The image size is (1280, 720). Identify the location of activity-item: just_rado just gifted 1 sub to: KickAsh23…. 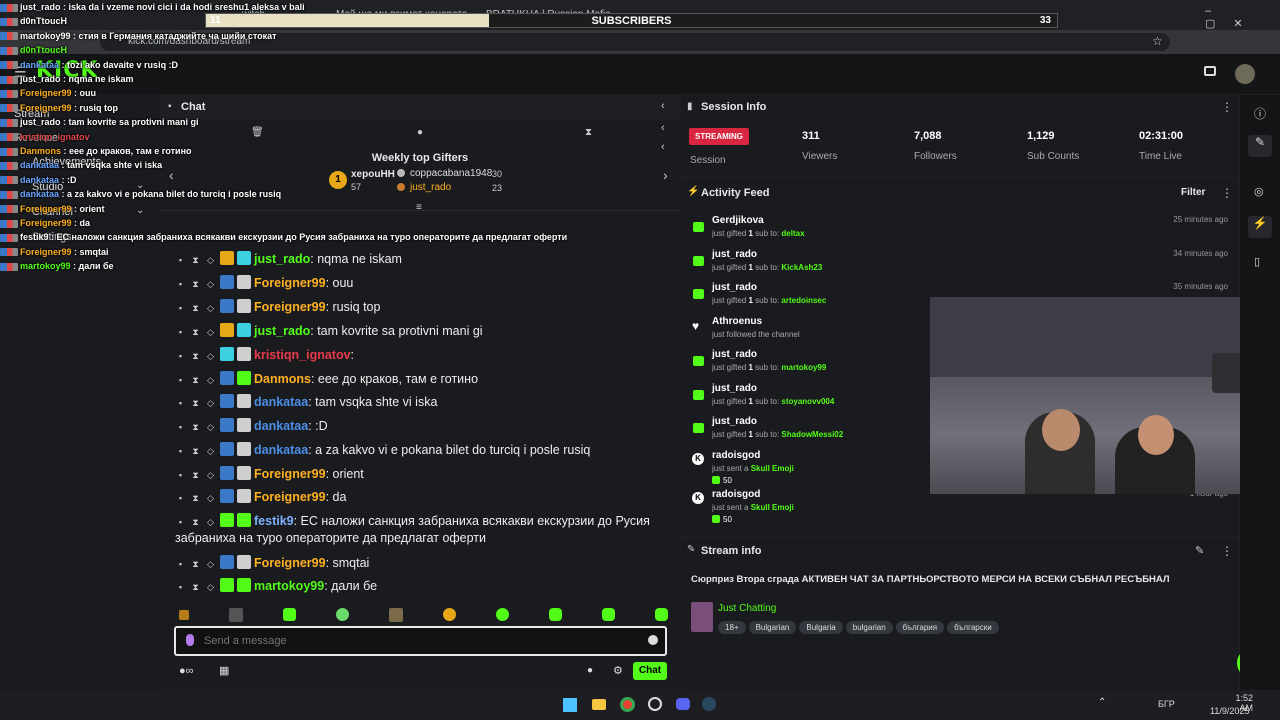
(959, 263).